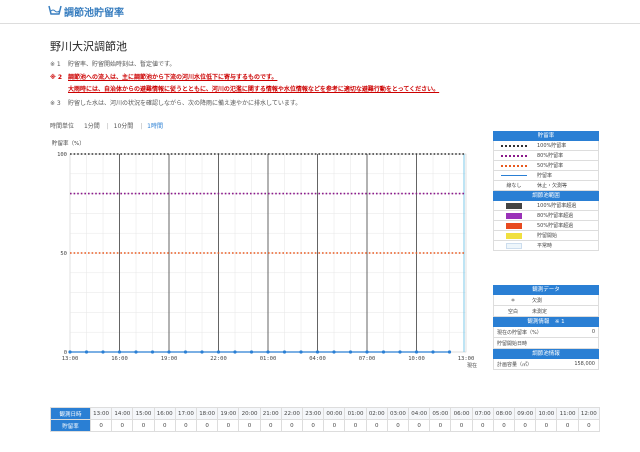 The image size is (640, 452). What do you see at coordinates (504, 413) in the screenshot?
I see `time-cell: 08:00` at bounding box center [504, 413].